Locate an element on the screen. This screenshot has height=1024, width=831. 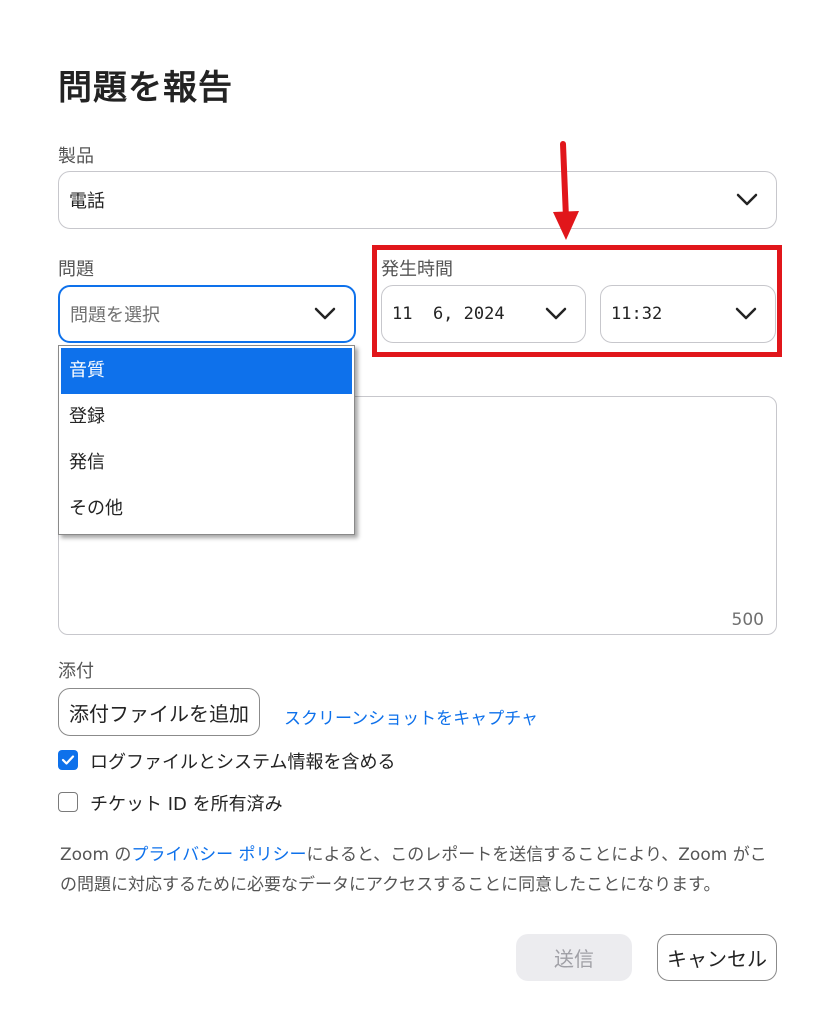
issue-option: 登録 is located at coordinates (206, 417).